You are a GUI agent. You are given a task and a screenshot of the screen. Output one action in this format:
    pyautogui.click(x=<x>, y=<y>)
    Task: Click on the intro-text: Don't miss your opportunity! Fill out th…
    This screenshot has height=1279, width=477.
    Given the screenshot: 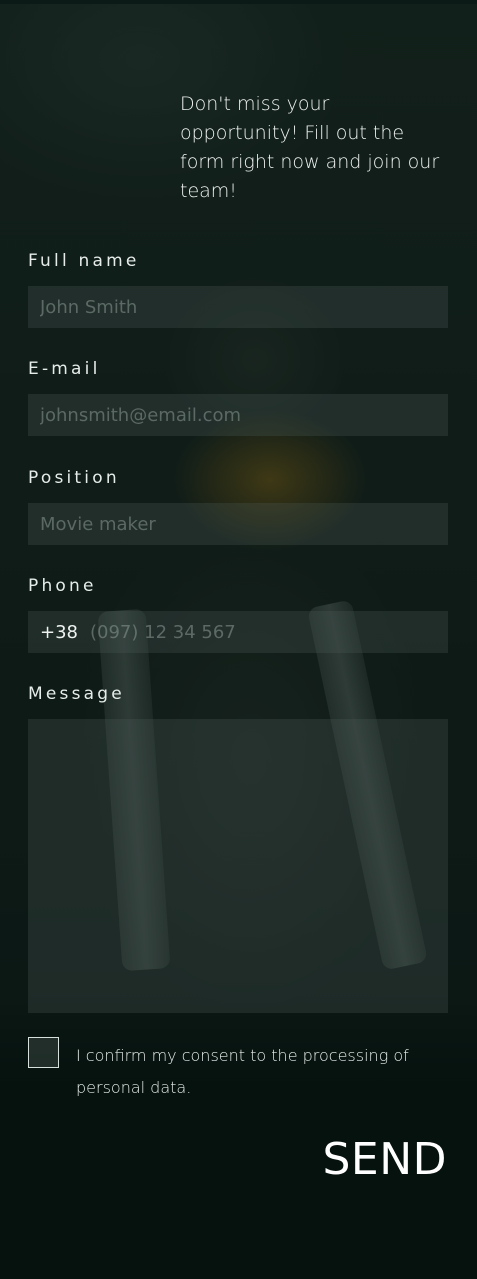 What is the action you would take?
    pyautogui.click(x=310, y=147)
    